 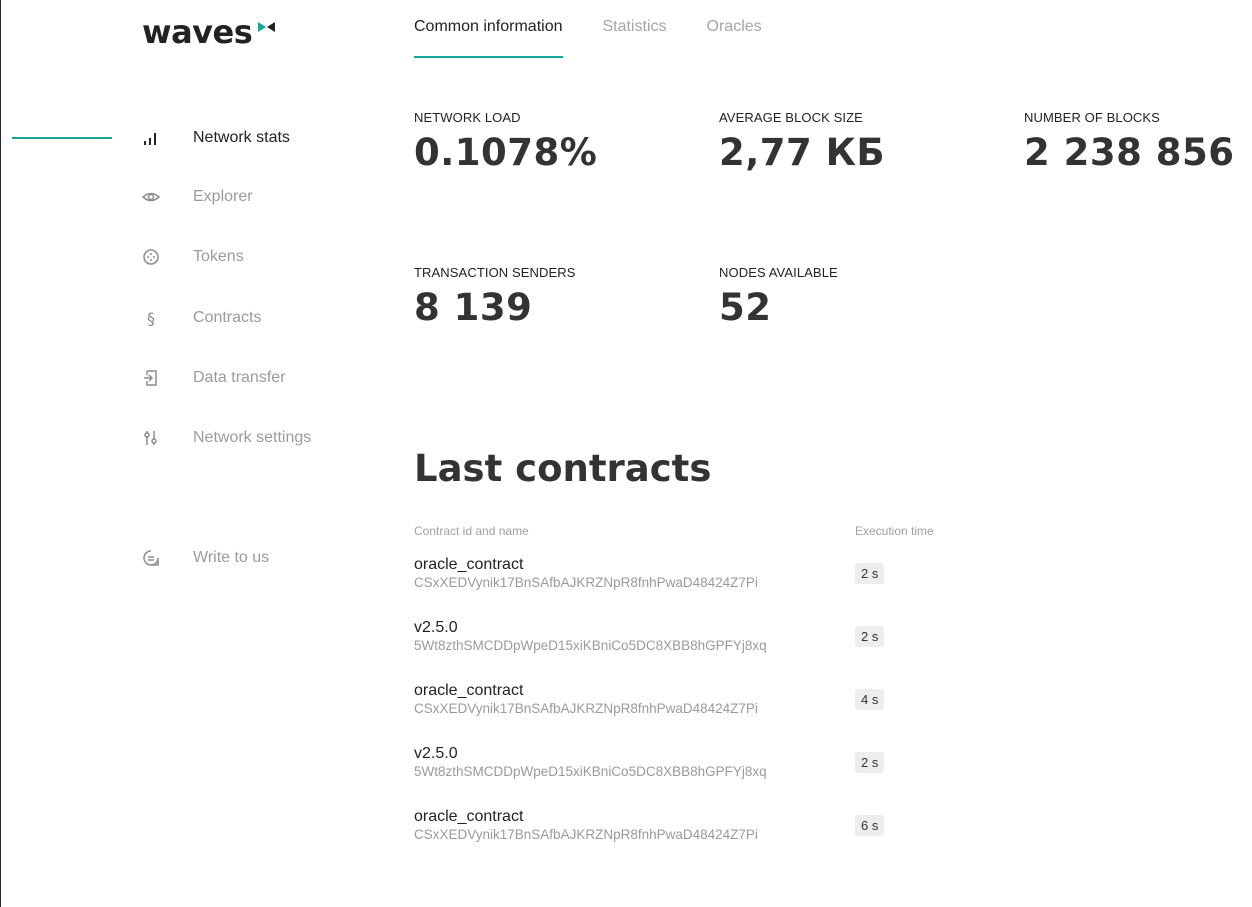 I want to click on sidebar-item-contracts: § Contracts, so click(x=200, y=318).